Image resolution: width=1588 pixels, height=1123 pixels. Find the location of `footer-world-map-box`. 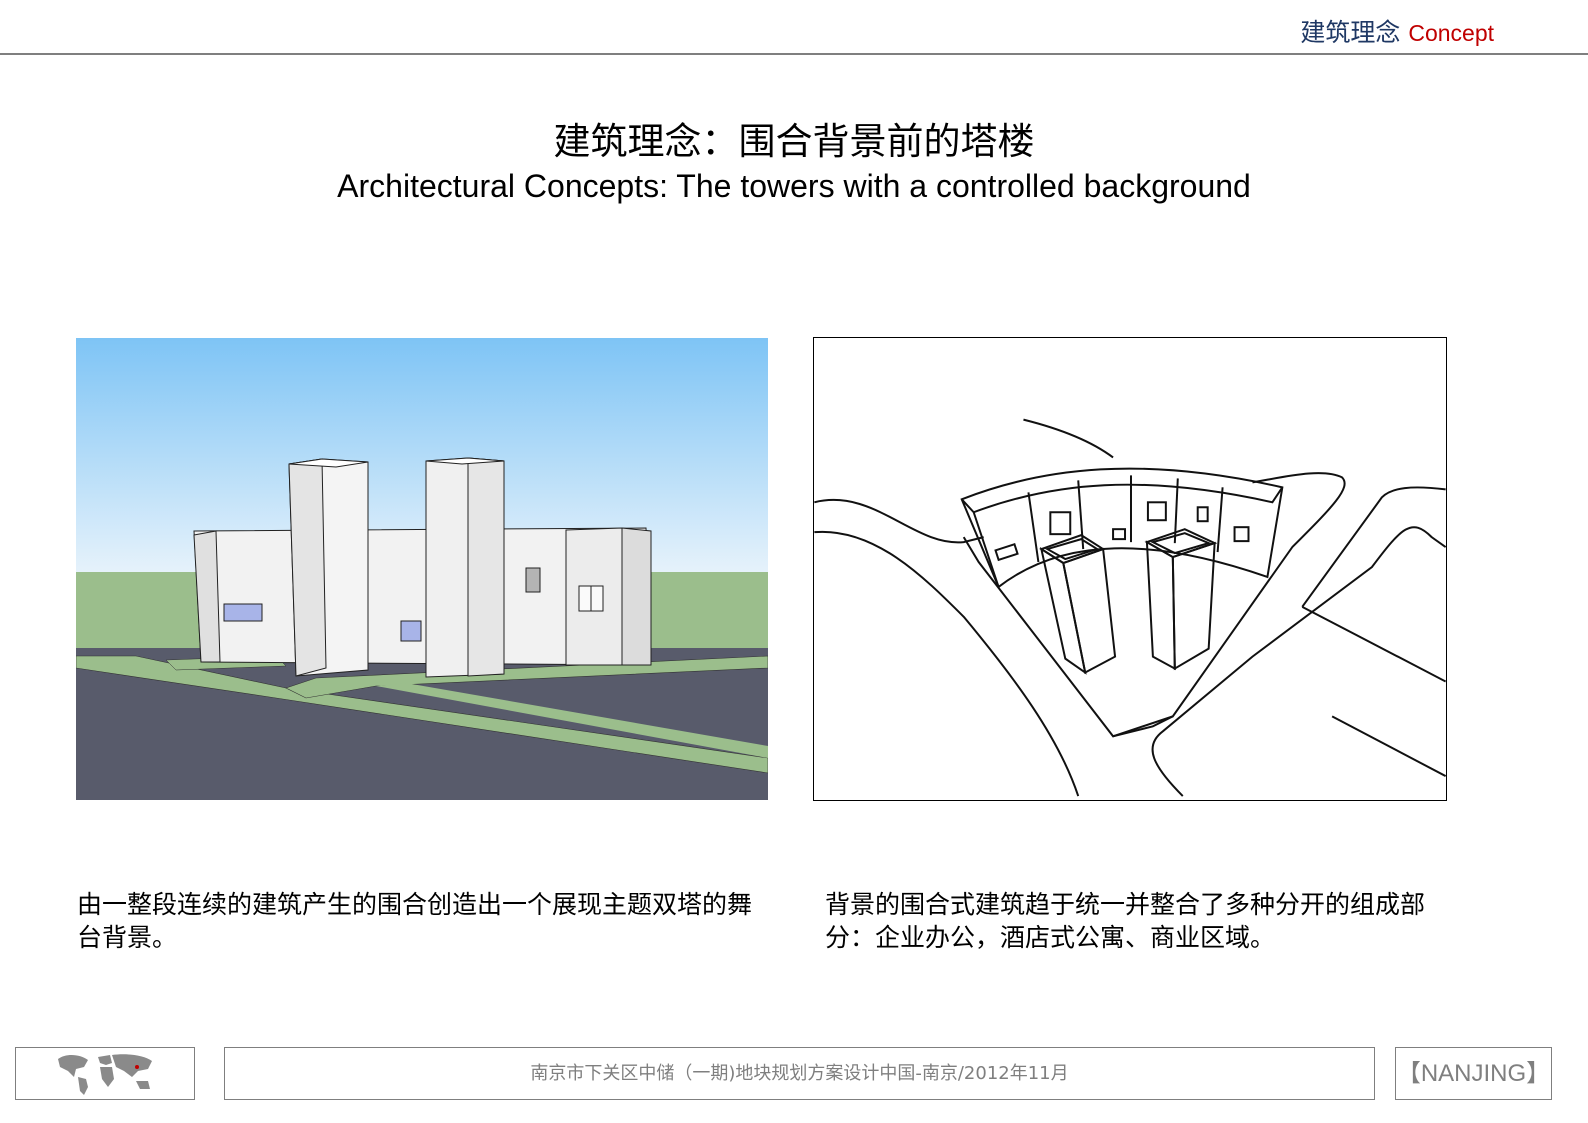

footer-world-map-box is located at coordinates (105, 1073).